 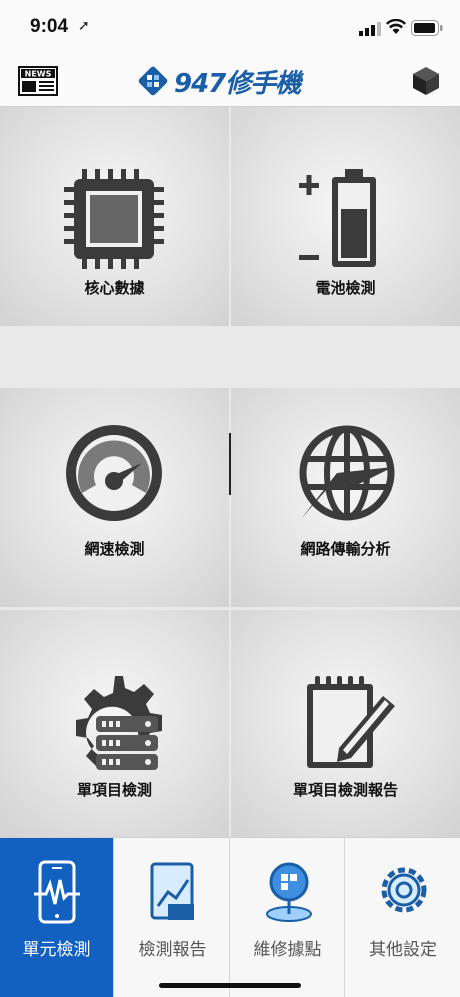 I want to click on tab-repair-locations: 維修據點, so click(x=288, y=917).